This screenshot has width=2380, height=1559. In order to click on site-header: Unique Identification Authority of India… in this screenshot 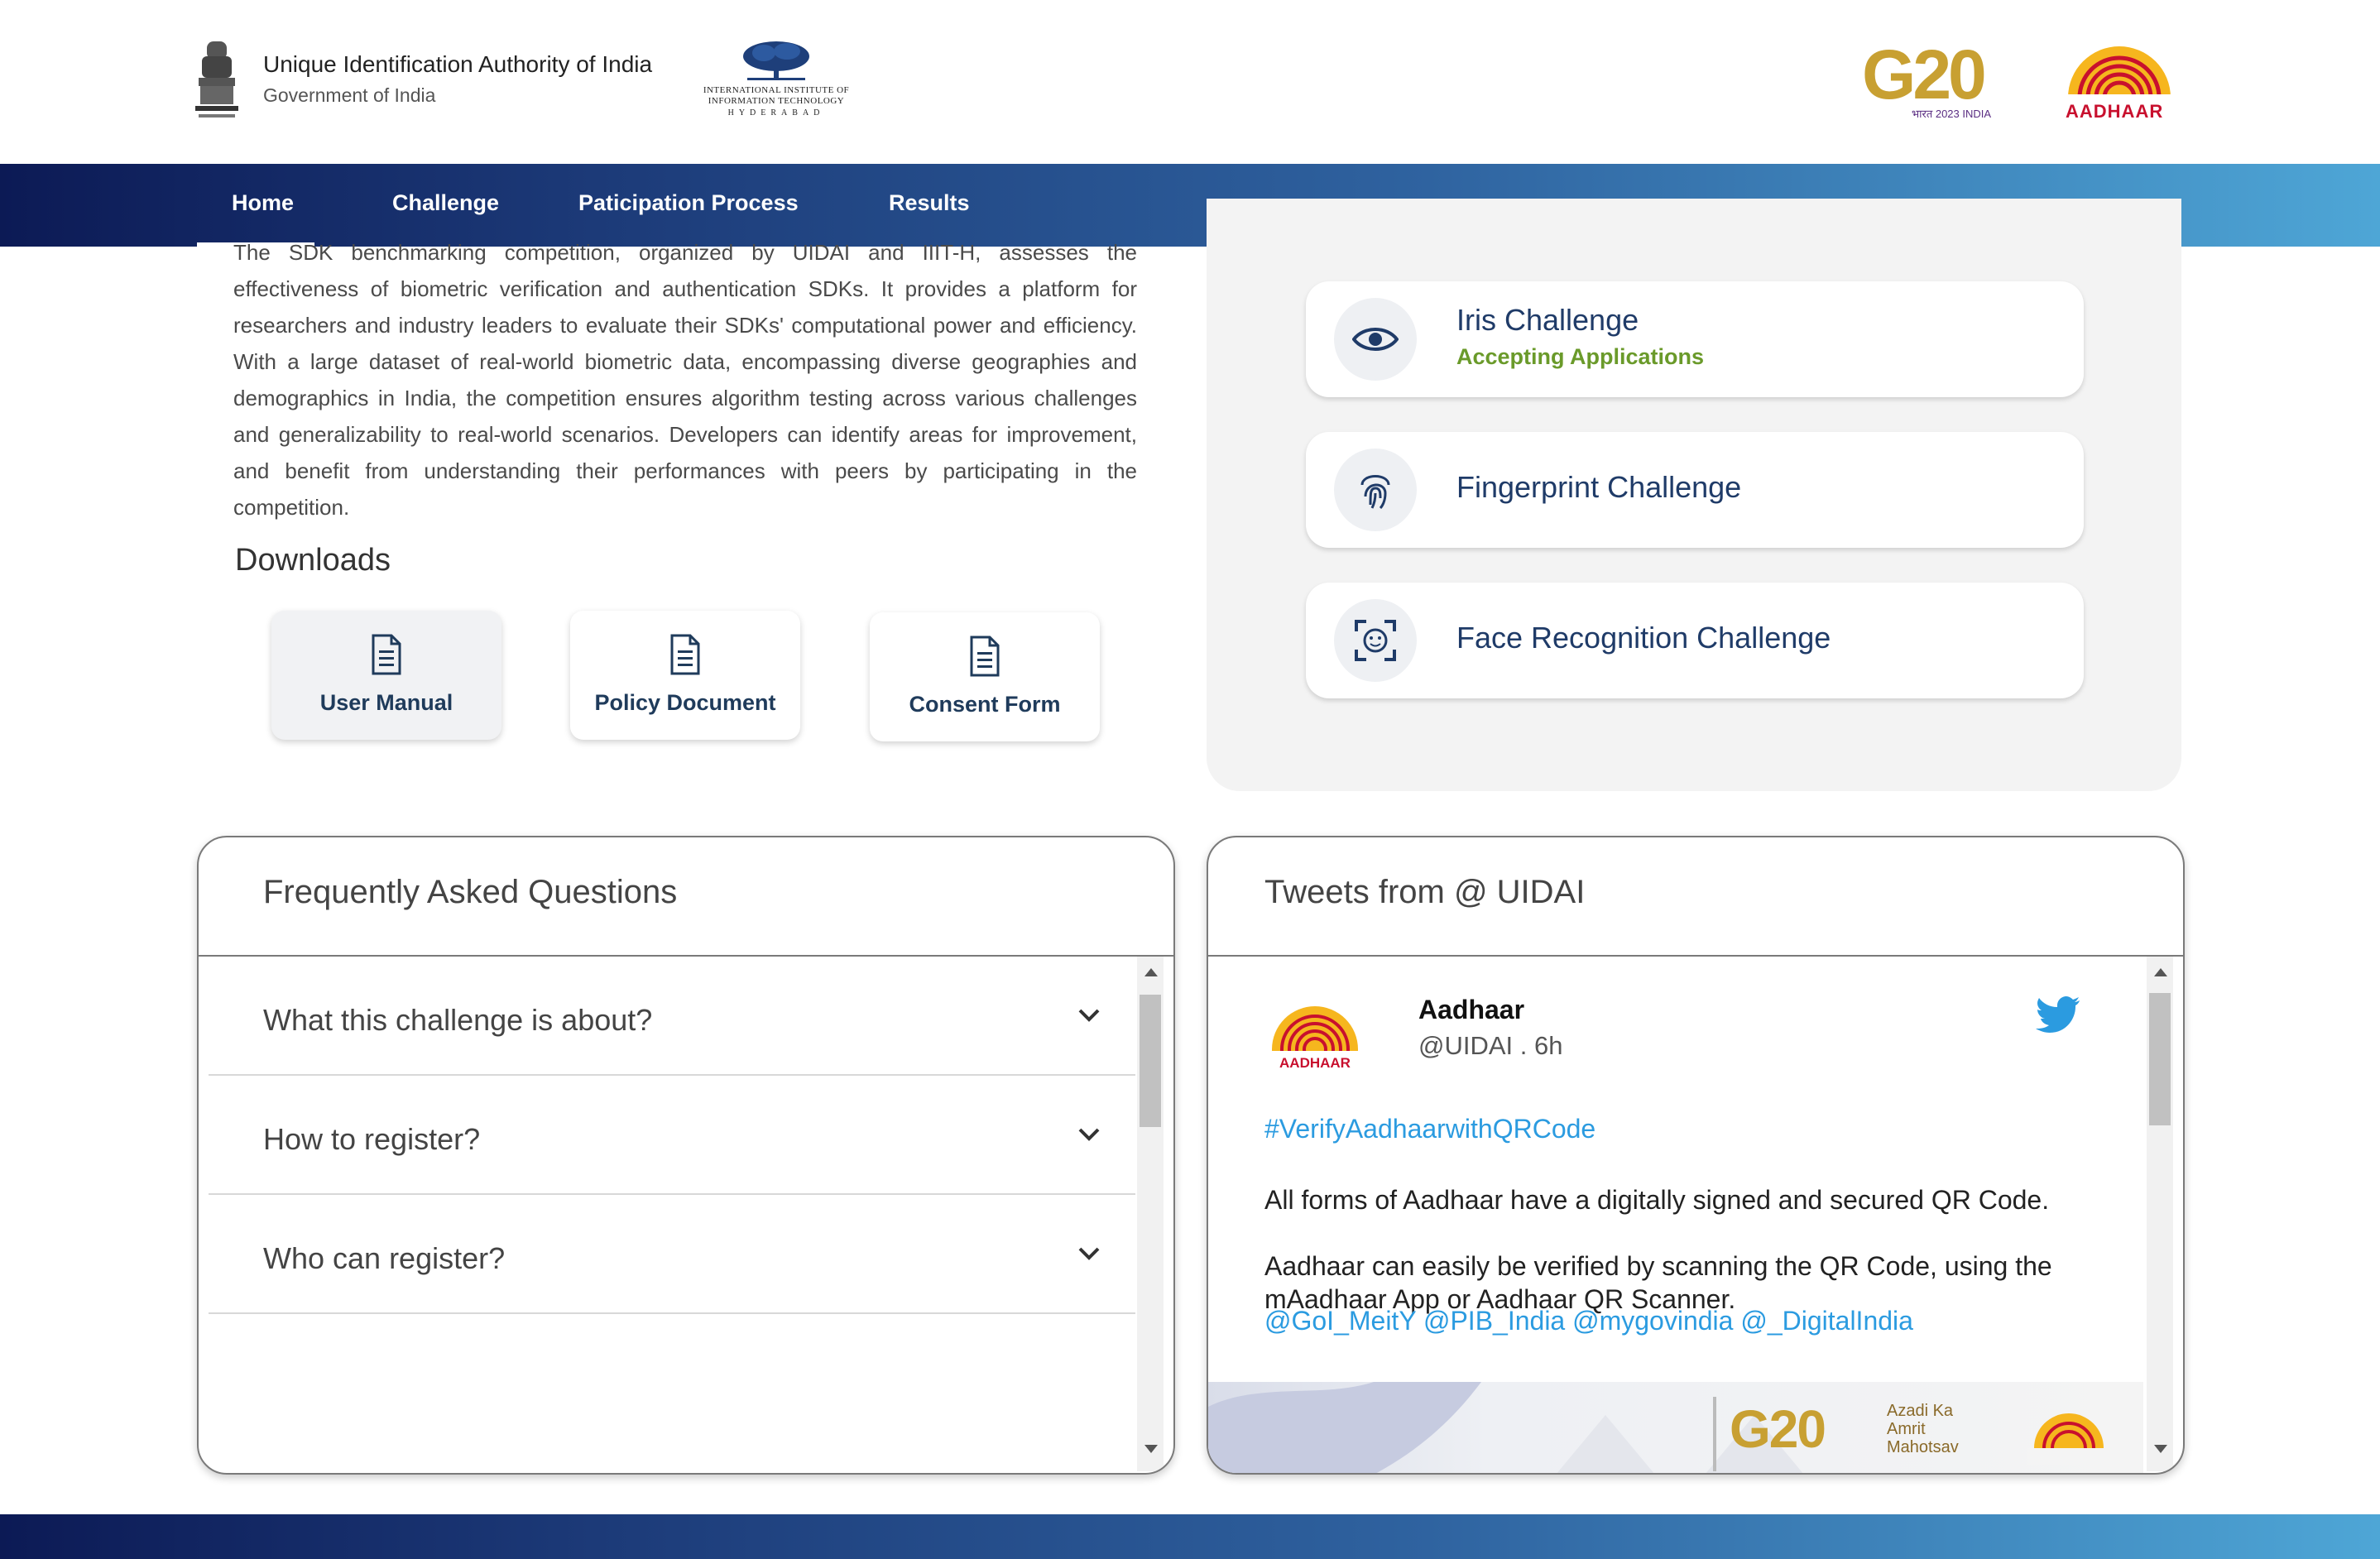, I will do `click(1190, 82)`.